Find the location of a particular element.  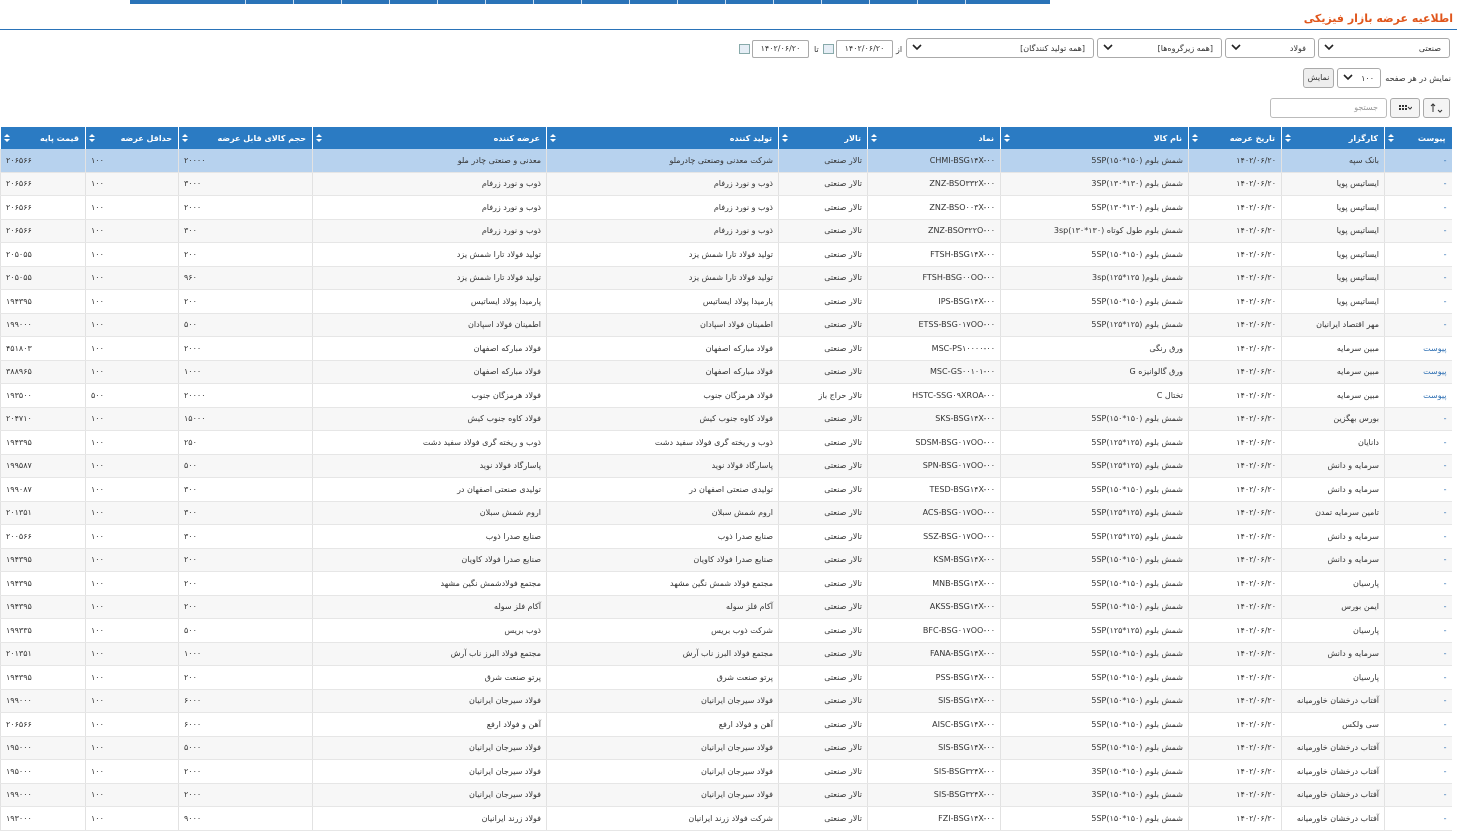

column-header: پیوست is located at coordinates (1418, 138).